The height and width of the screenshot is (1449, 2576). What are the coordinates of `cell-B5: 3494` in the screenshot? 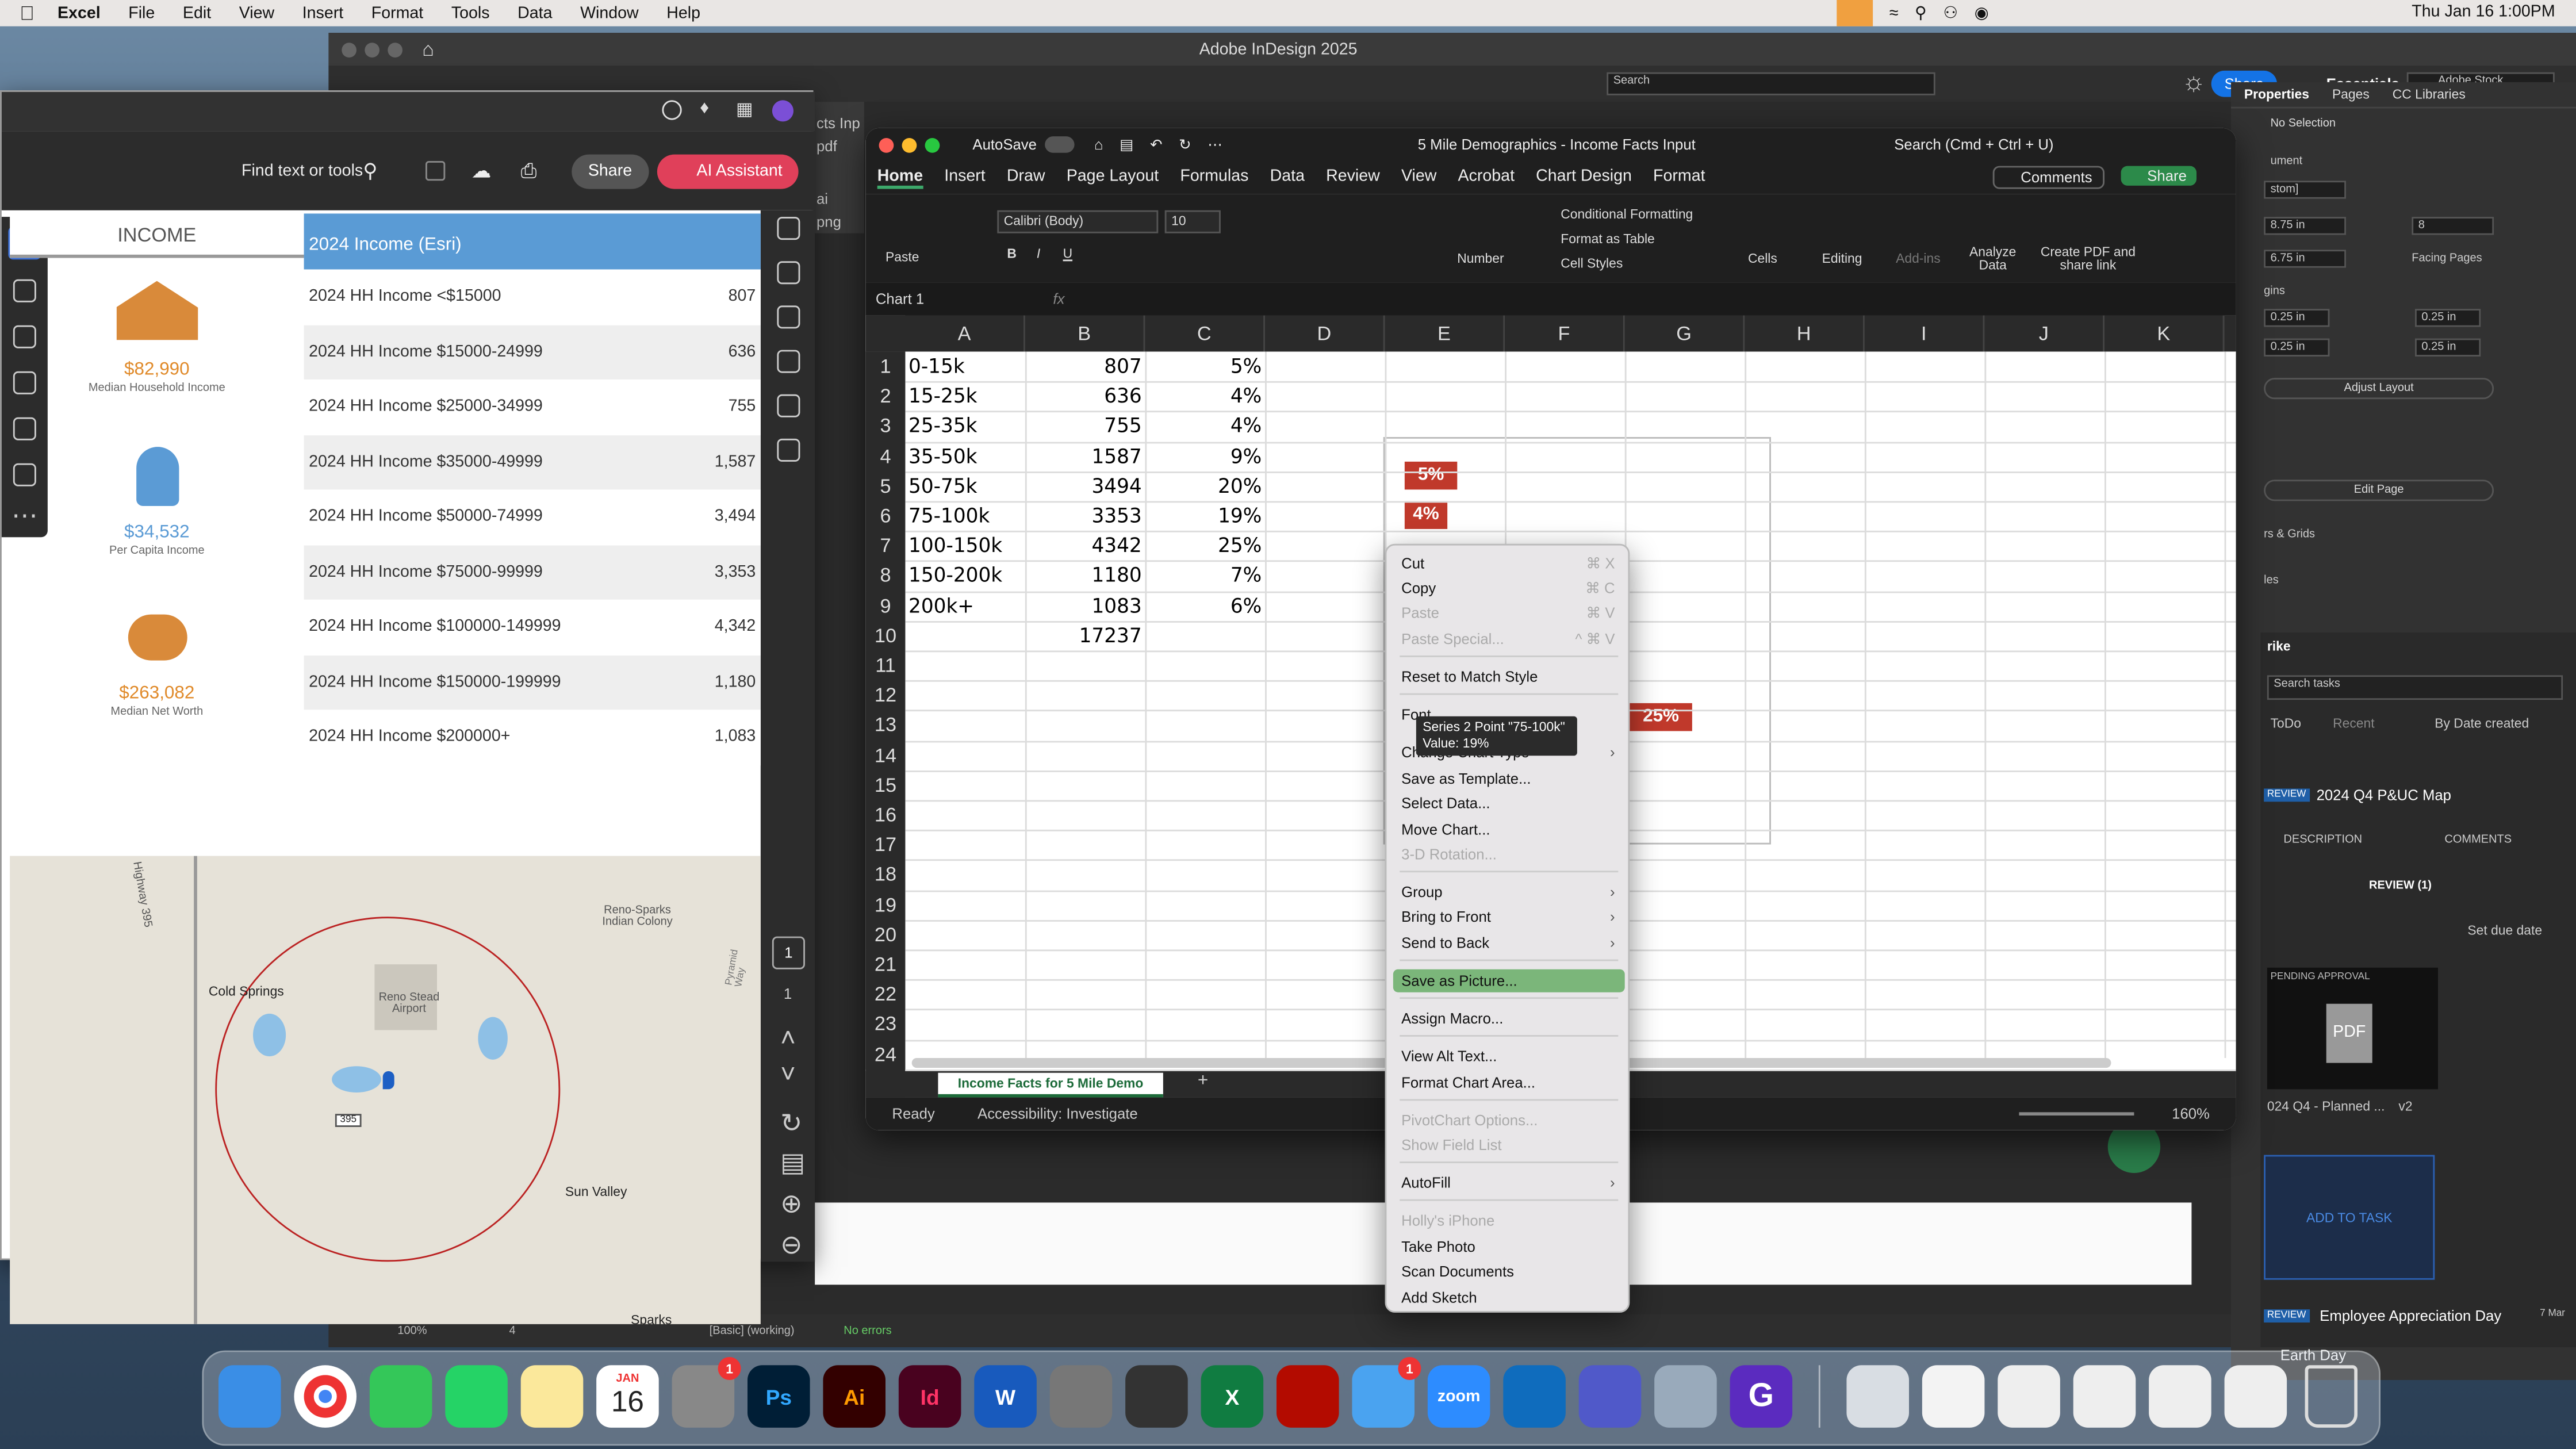 It's located at (1085, 485).